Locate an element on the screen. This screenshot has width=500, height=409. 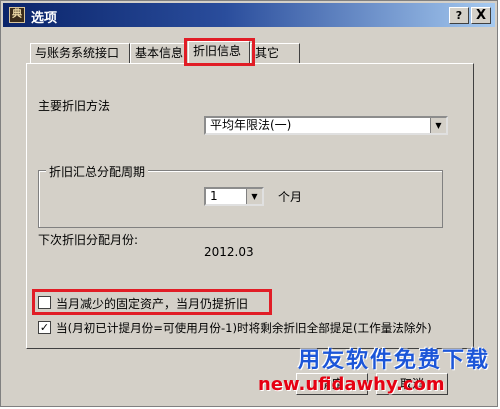
tab-basic-info: 基本信息 is located at coordinates (157, 53).